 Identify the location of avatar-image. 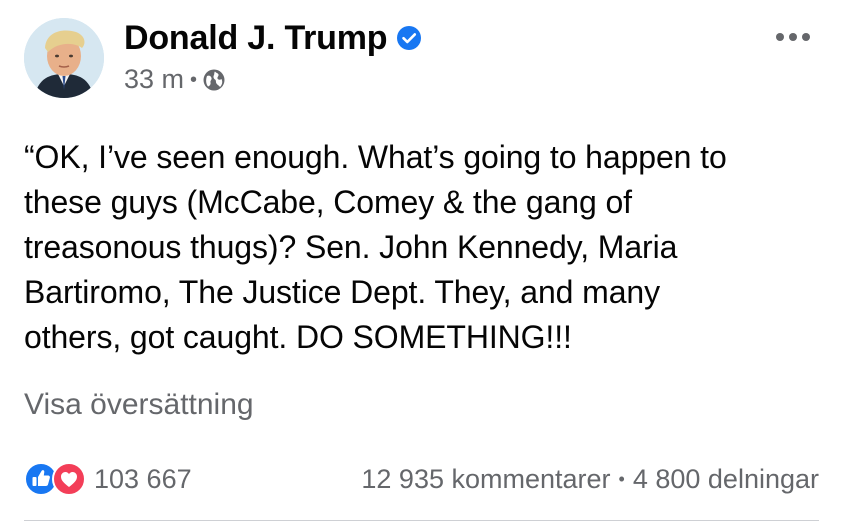
(64, 58).